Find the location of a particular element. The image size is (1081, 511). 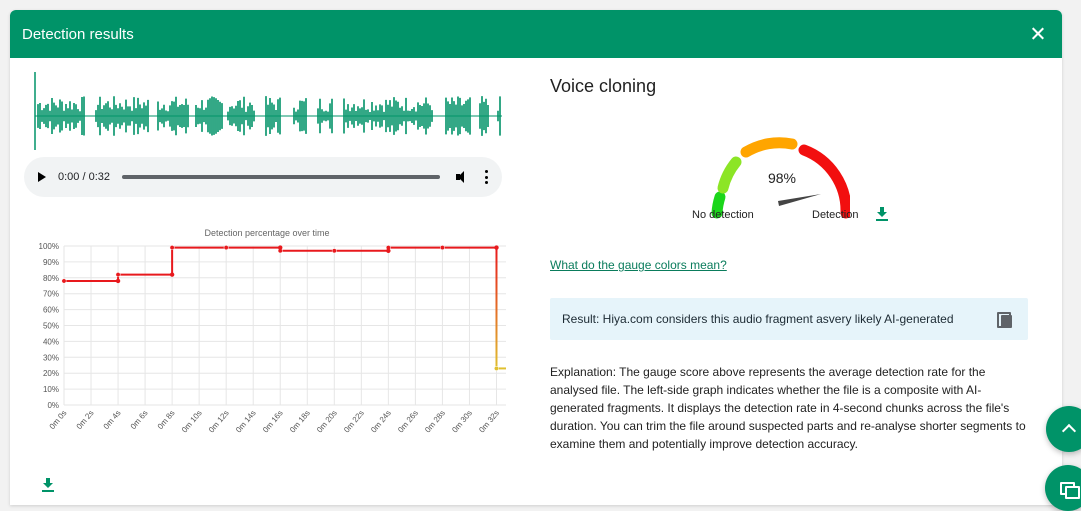

section-title: Voice cloning is located at coordinates (603, 86).